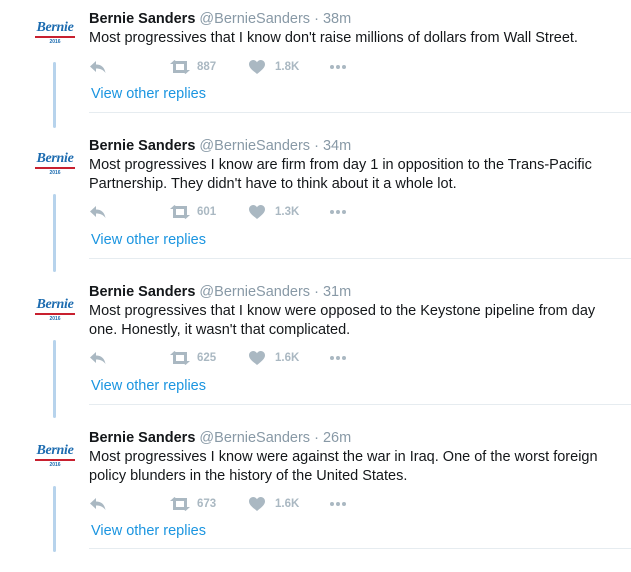 This screenshot has height=572, width=631. I want to click on retweet-button: 887, so click(192, 67).